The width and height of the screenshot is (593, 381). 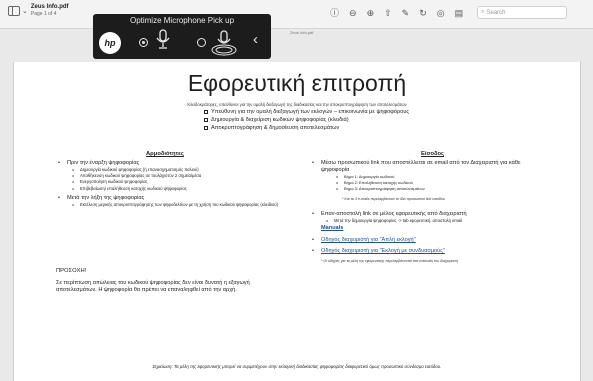 I want to click on search-icon: ⌕, so click(x=483, y=12).